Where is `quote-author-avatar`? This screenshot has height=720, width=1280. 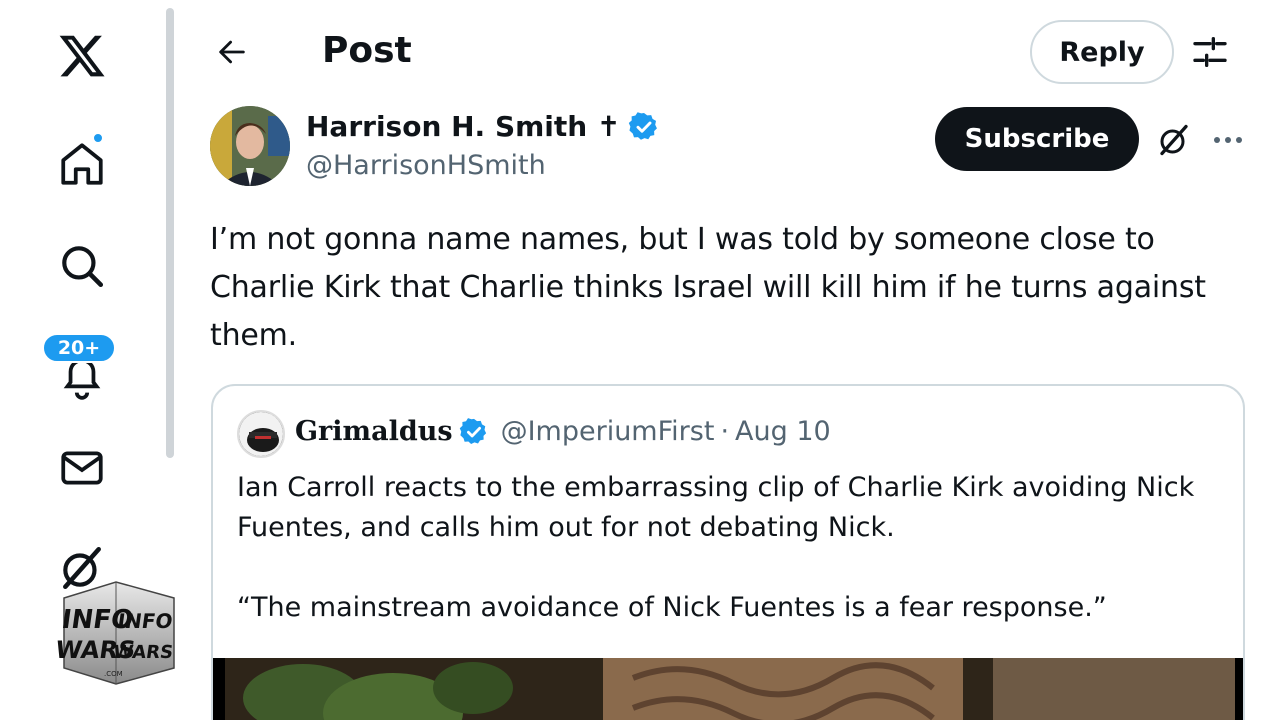
quote-author-avatar is located at coordinates (261, 434).